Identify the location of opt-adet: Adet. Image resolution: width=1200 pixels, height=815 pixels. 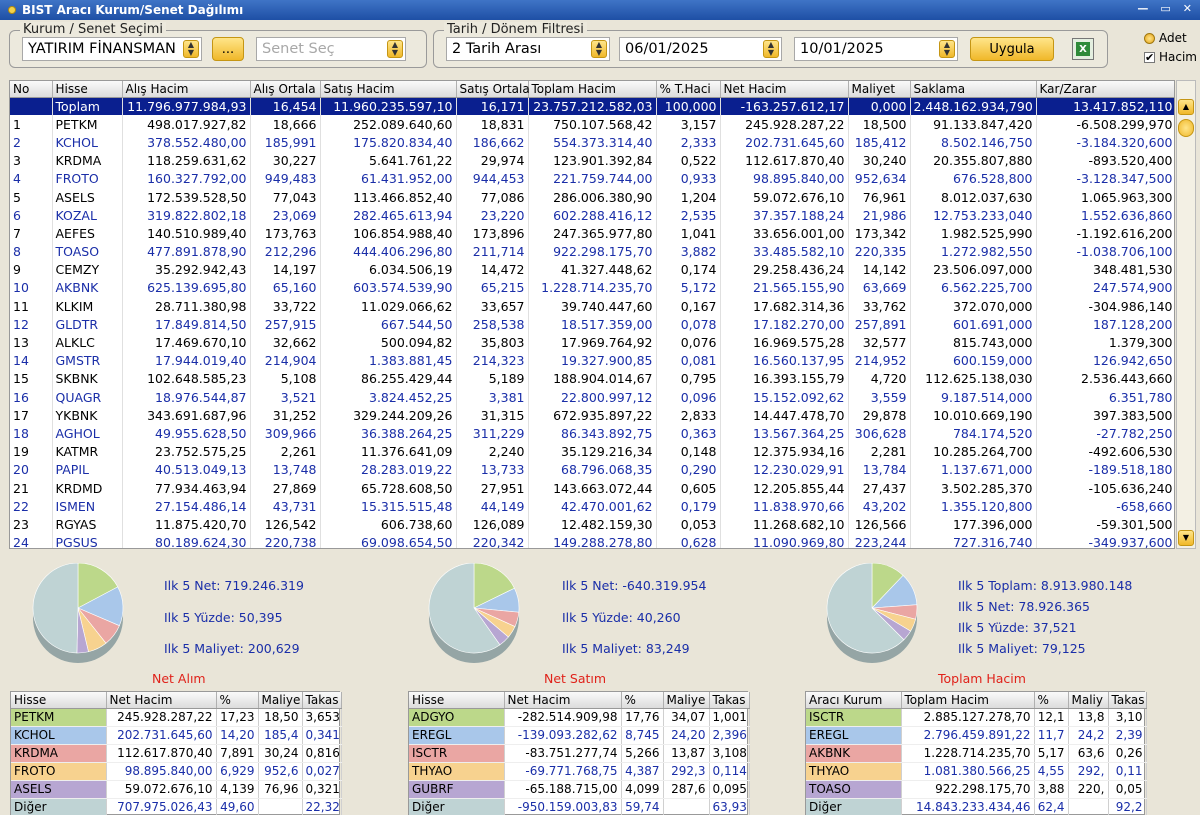
(1165, 38).